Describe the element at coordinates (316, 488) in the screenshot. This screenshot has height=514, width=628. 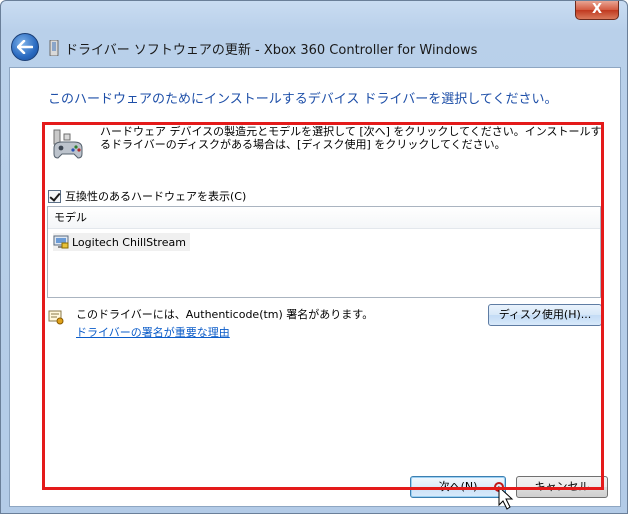
I see `dialog-footer: 次へ(N) キャンセル` at that location.